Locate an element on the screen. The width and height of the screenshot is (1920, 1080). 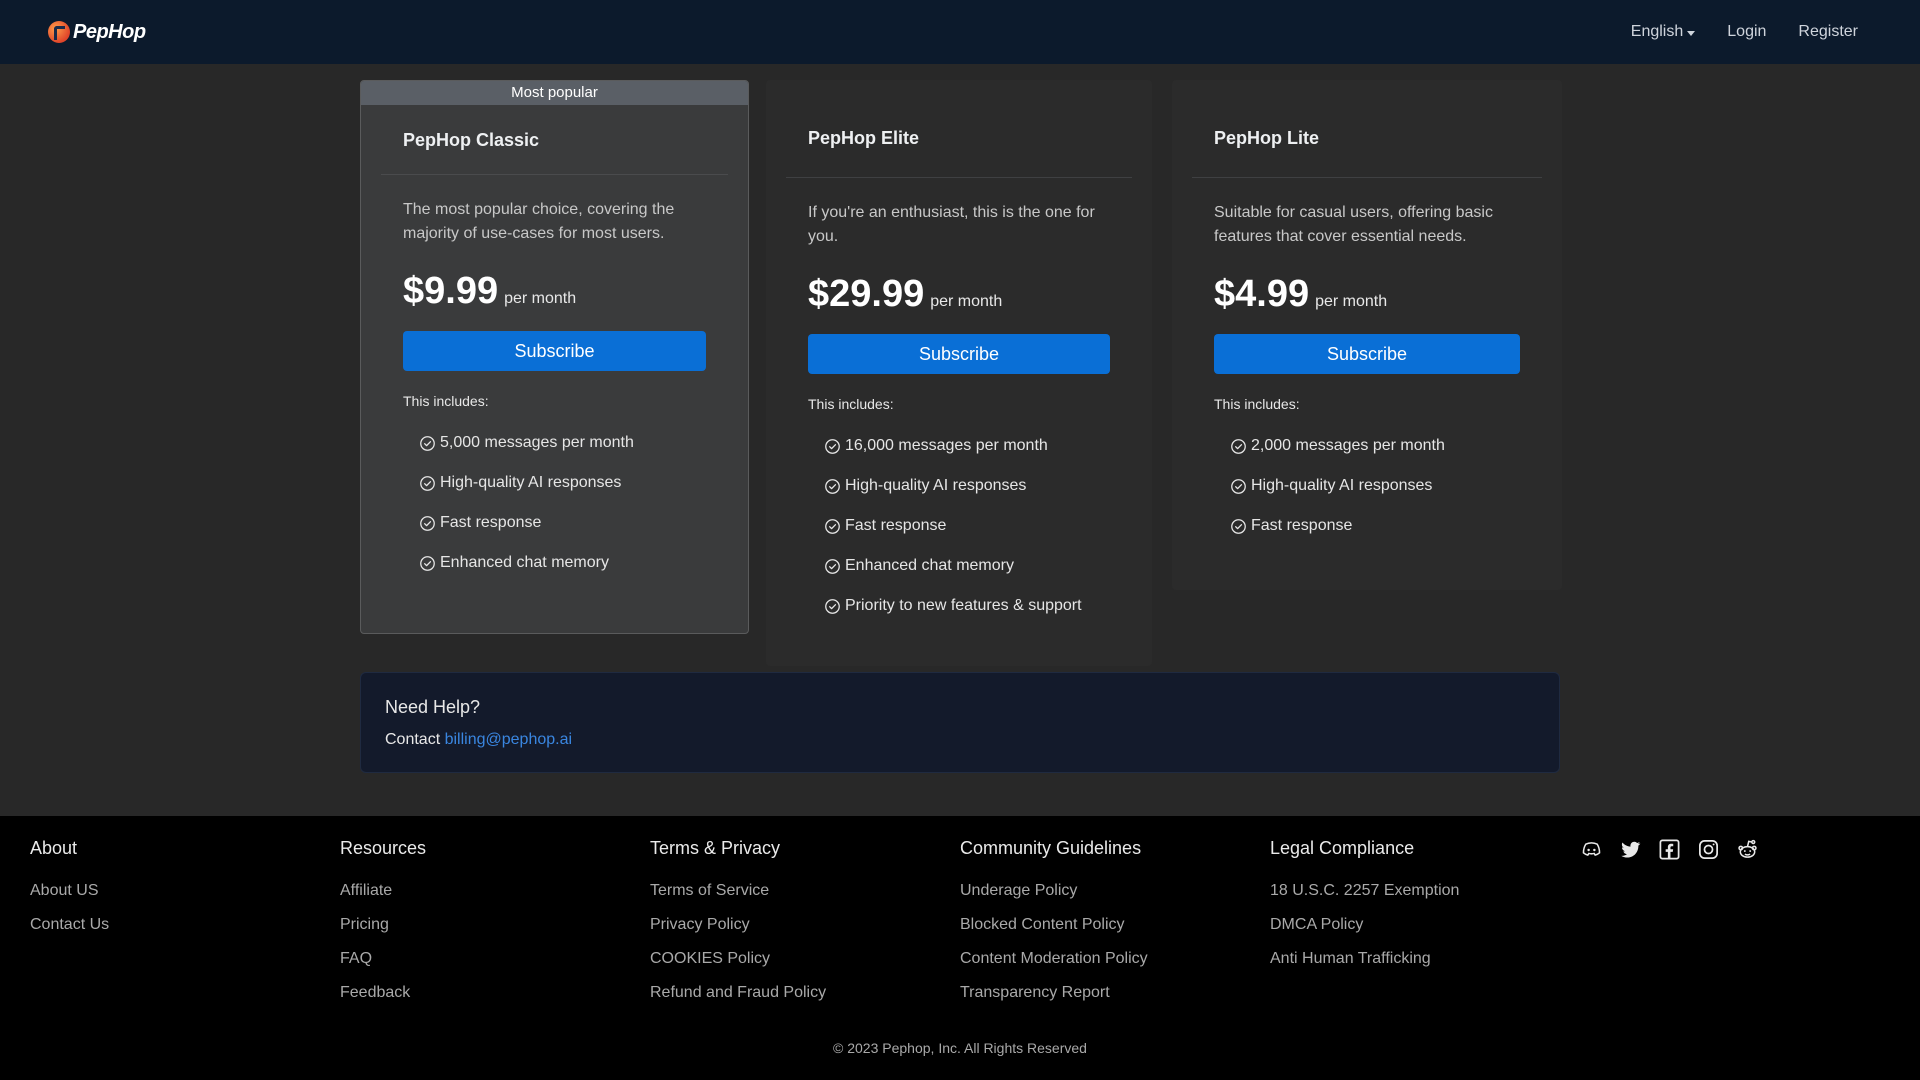
footer-column: About About US Contact Us is located at coordinates (69, 893).